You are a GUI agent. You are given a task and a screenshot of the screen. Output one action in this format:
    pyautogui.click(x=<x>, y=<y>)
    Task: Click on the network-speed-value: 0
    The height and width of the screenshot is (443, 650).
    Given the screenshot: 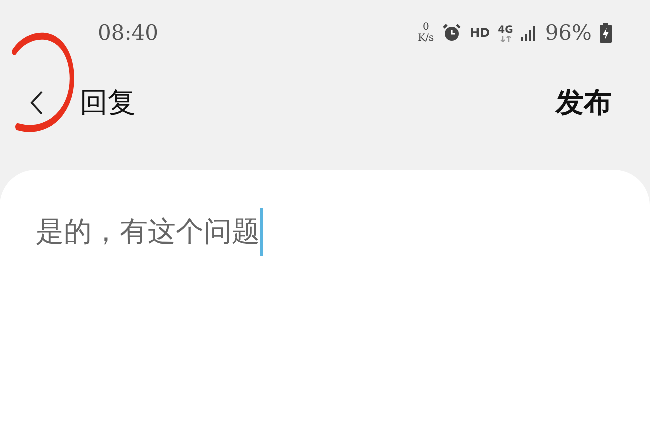 What is the action you would take?
    pyautogui.click(x=426, y=27)
    